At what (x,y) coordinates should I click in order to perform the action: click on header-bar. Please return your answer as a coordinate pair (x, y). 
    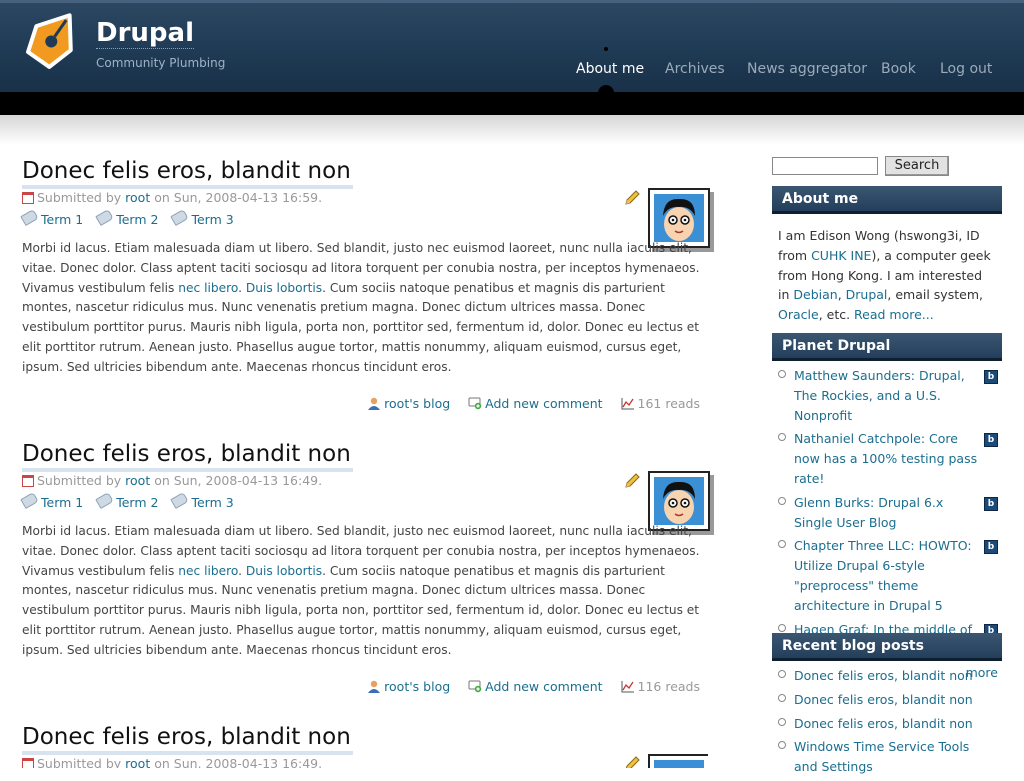
    Looking at the image, I should click on (512, 103).